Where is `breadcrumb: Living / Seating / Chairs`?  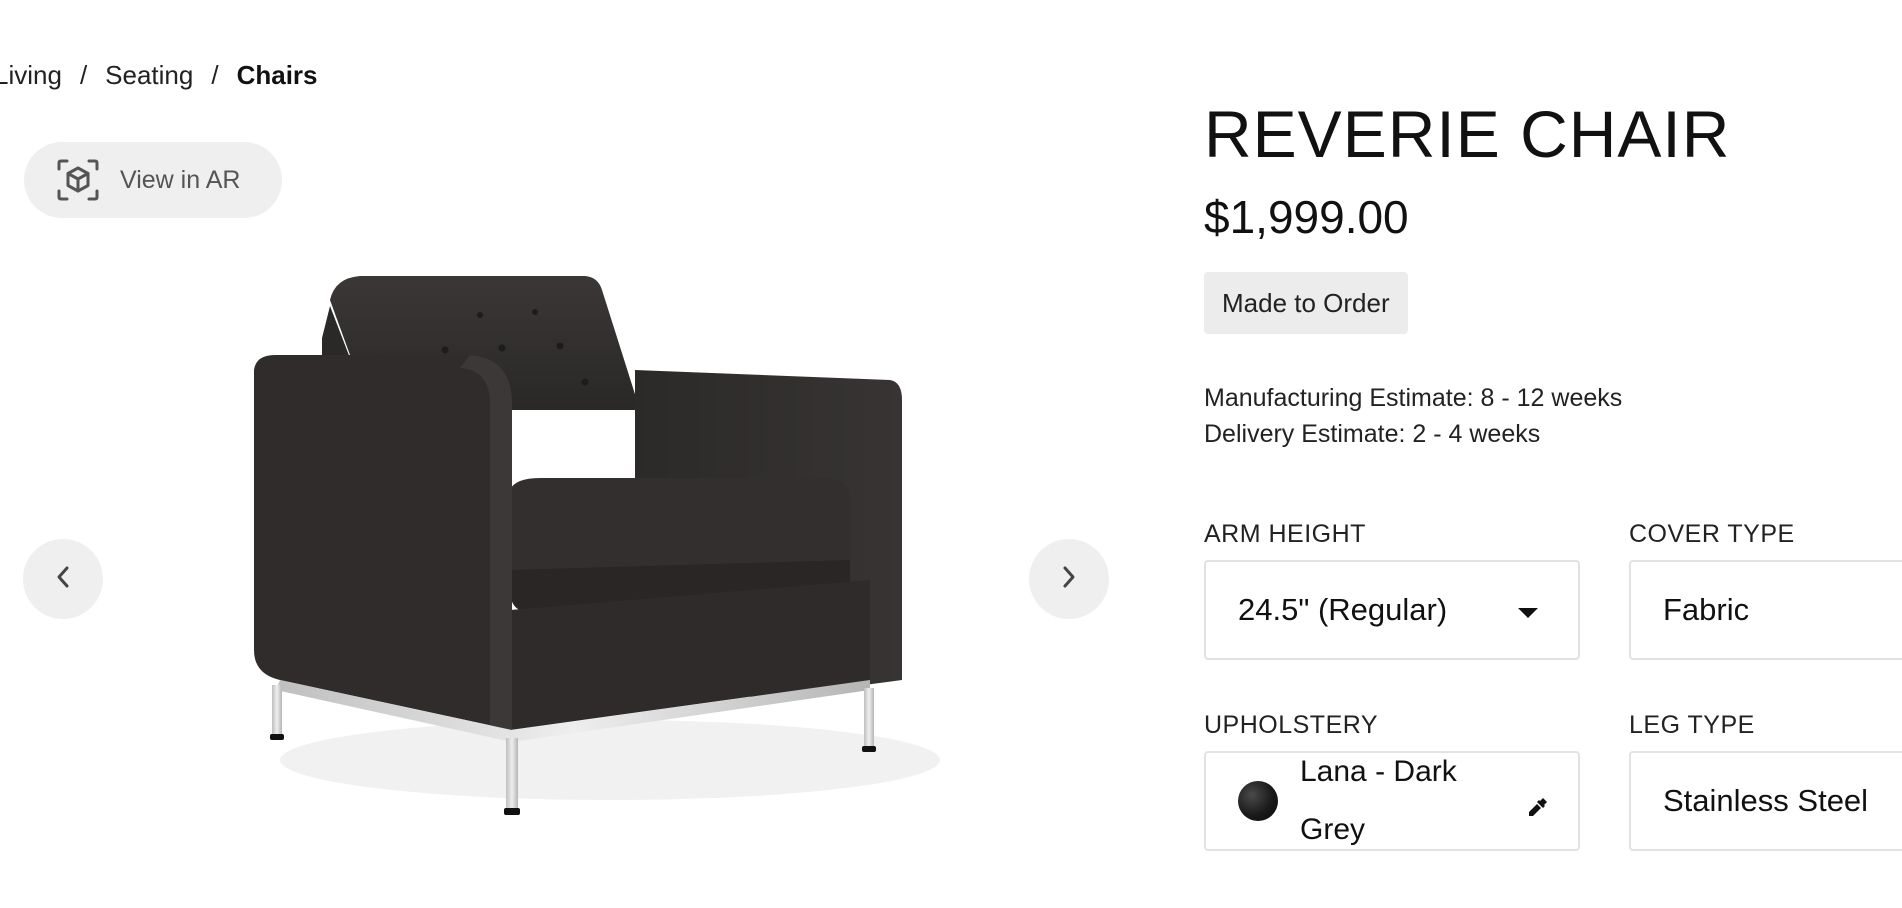
breadcrumb: Living / Seating / Chairs is located at coordinates (159, 75).